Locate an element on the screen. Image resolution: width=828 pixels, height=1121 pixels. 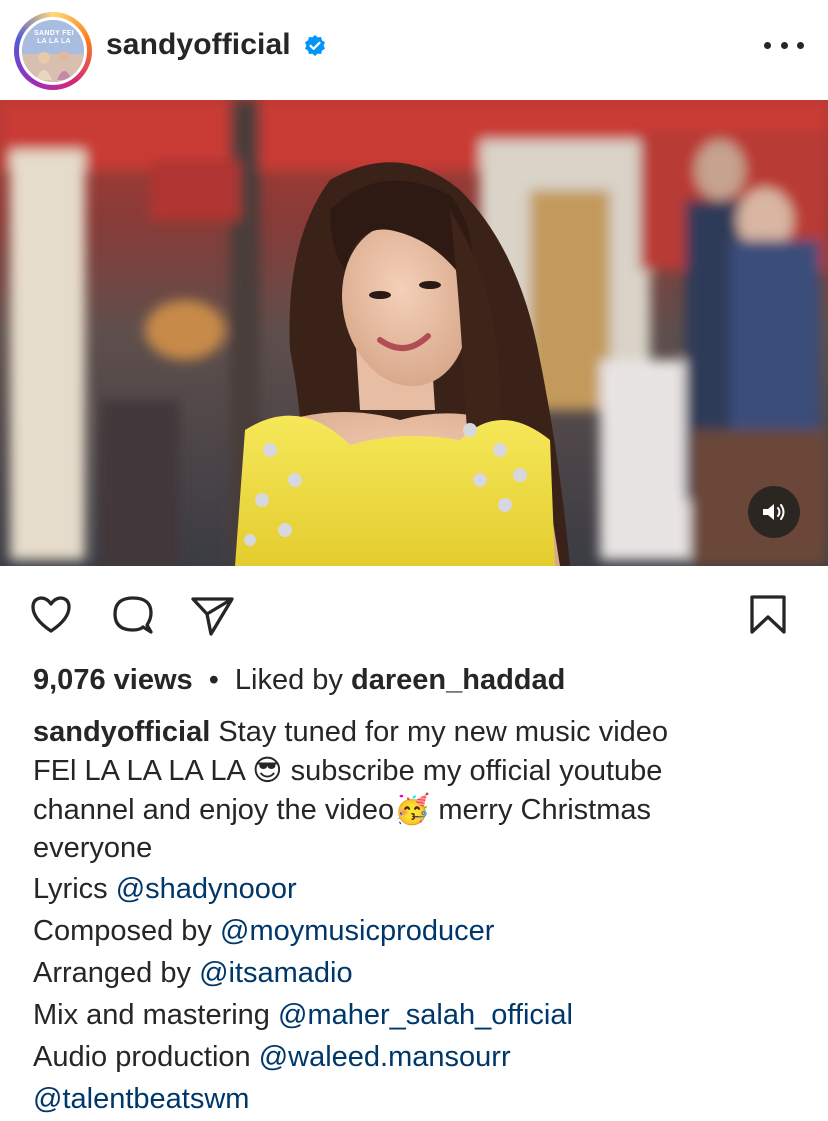
engagement-stats: 9,076 views • Liked by dareen_haddad is located at coordinates (299, 680).